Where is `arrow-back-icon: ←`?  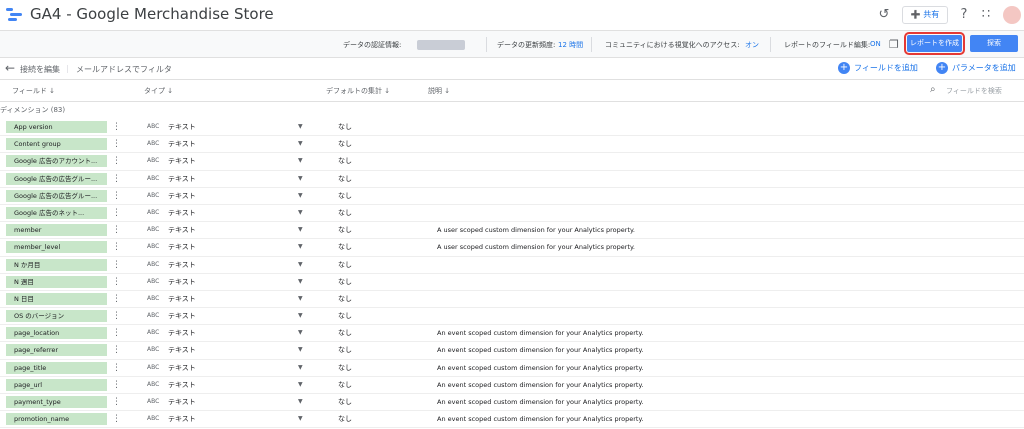
arrow-back-icon: ← is located at coordinates (10, 68).